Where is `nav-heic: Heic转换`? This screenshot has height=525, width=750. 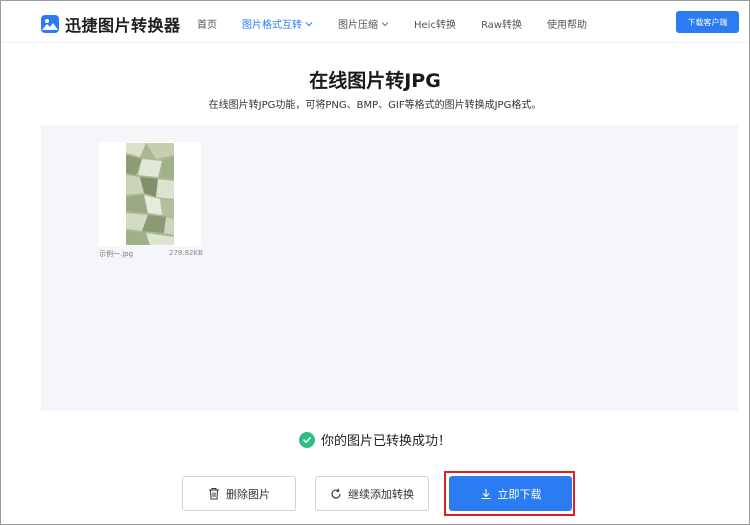
nav-heic: Heic转换 is located at coordinates (435, 23).